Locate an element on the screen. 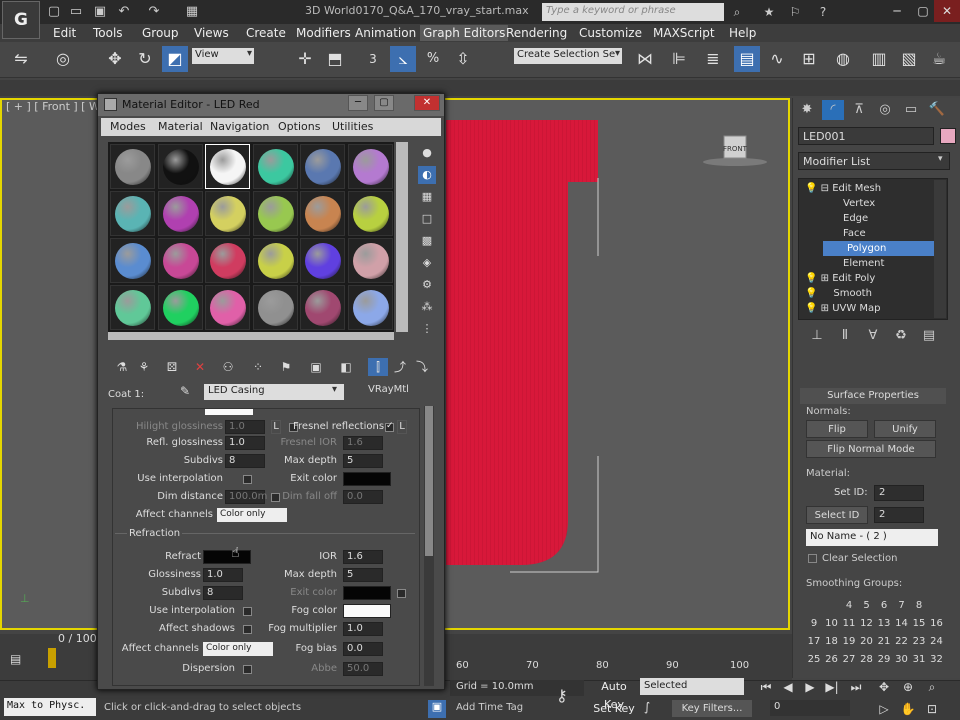  smoothing-group-button: 6 is located at coordinates (884, 605).